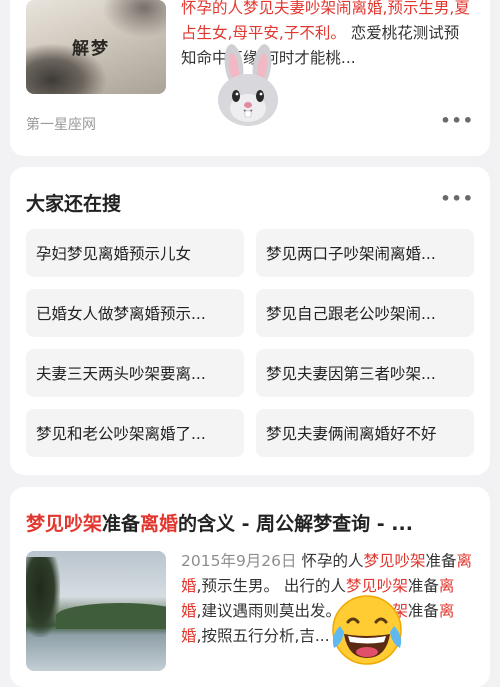 This screenshot has height=687, width=500. Describe the element at coordinates (367, 630) in the screenshot. I see `tears-of-joy-icon` at that location.